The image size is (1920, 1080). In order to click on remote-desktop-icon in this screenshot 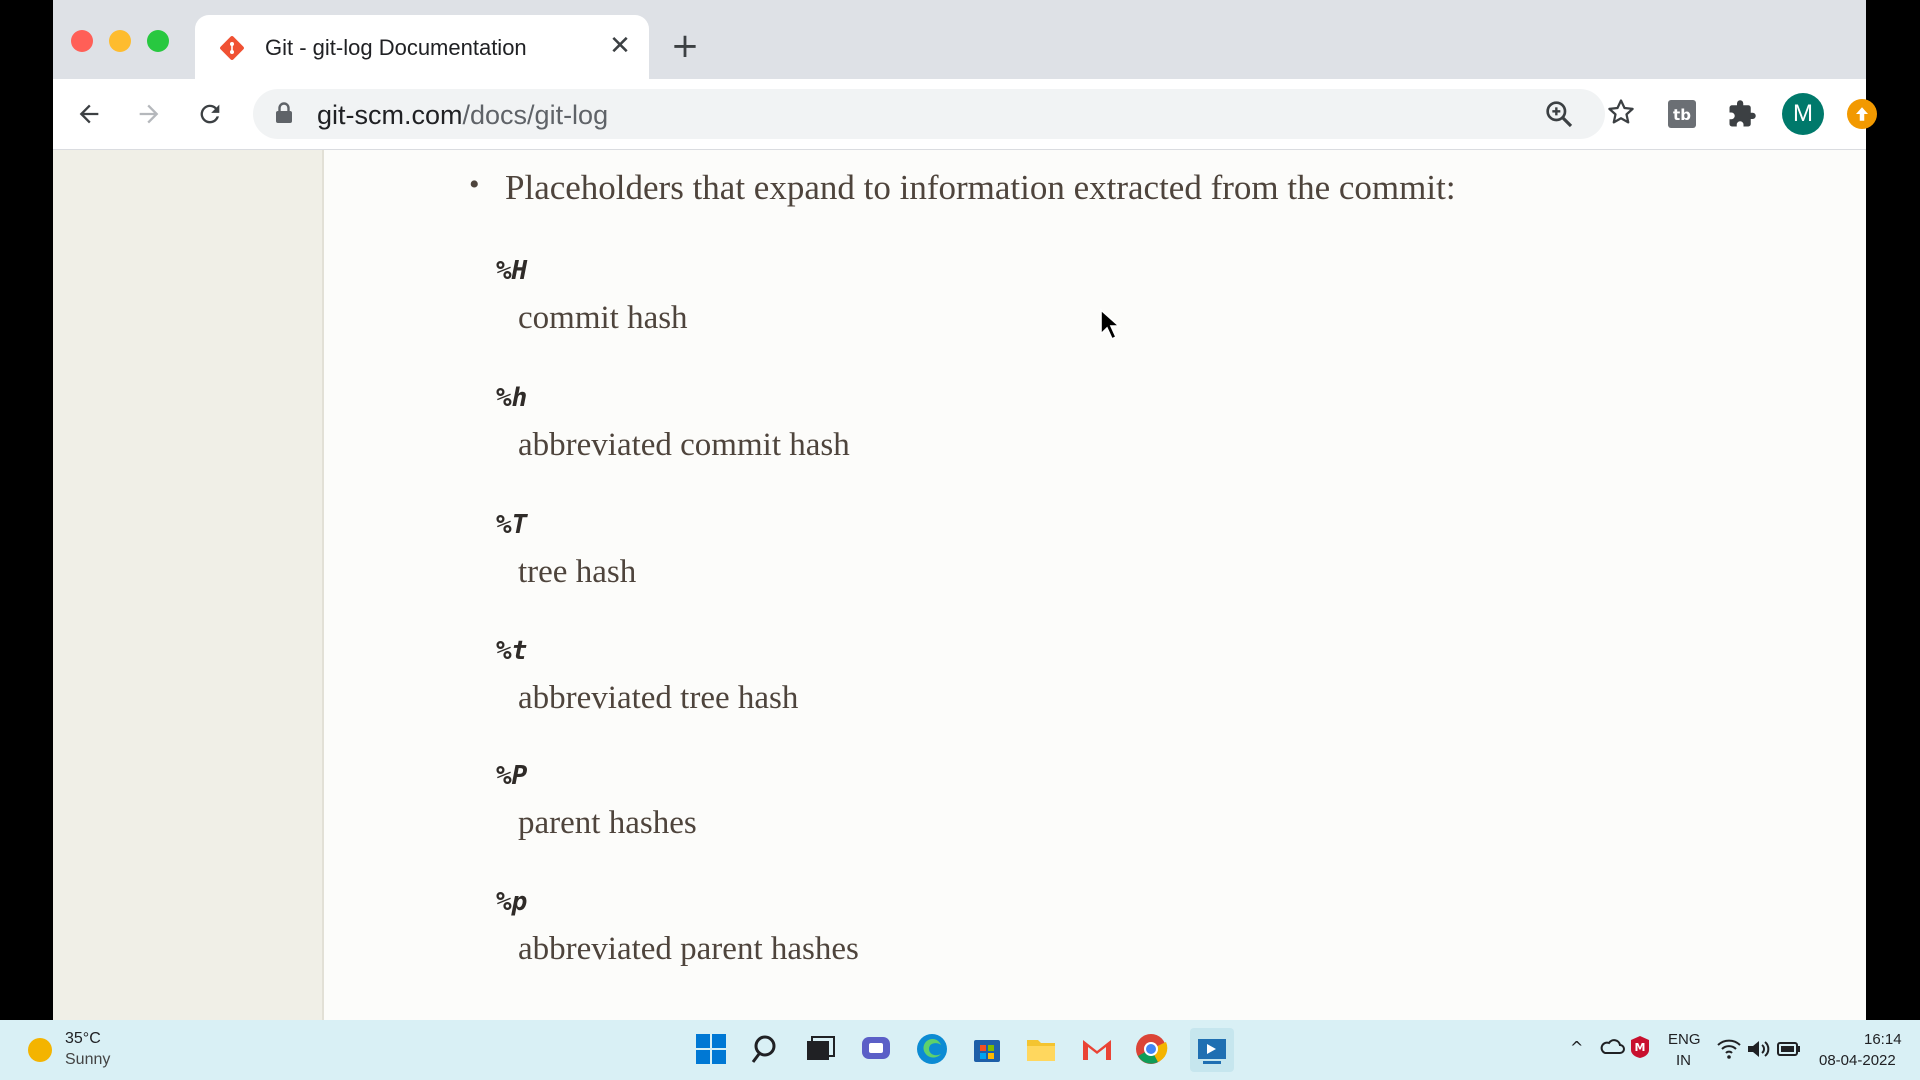, I will do `click(1212, 1050)`.